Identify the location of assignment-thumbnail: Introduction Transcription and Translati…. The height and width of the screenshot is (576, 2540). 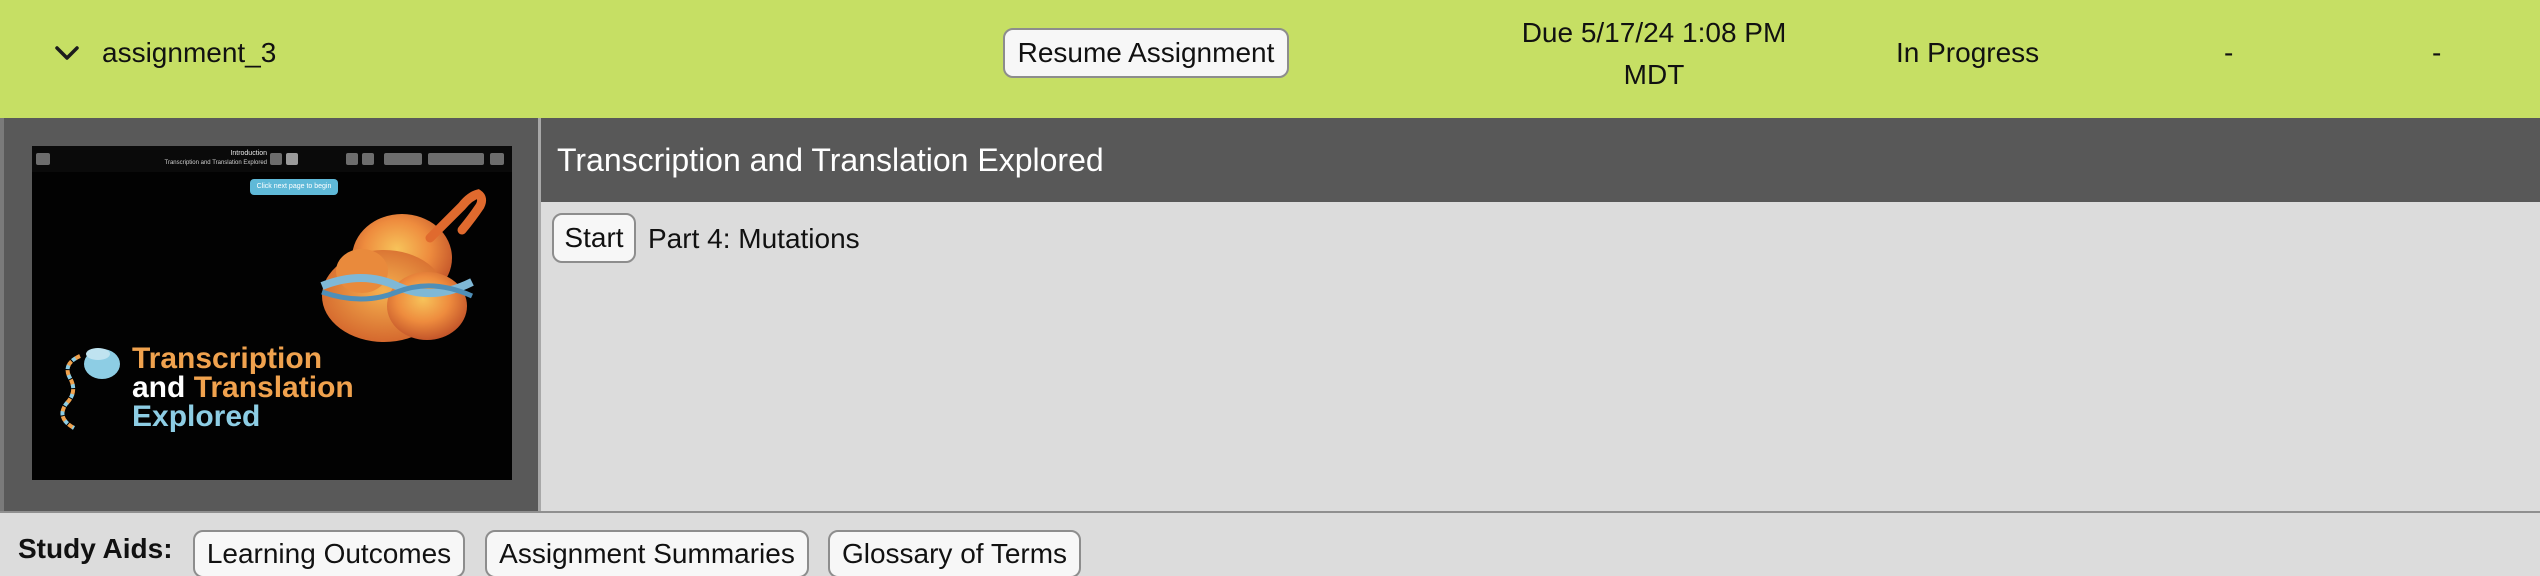
(272, 313).